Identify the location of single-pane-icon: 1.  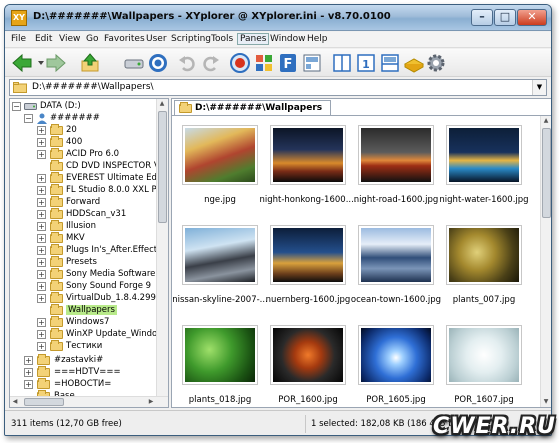
(366, 63).